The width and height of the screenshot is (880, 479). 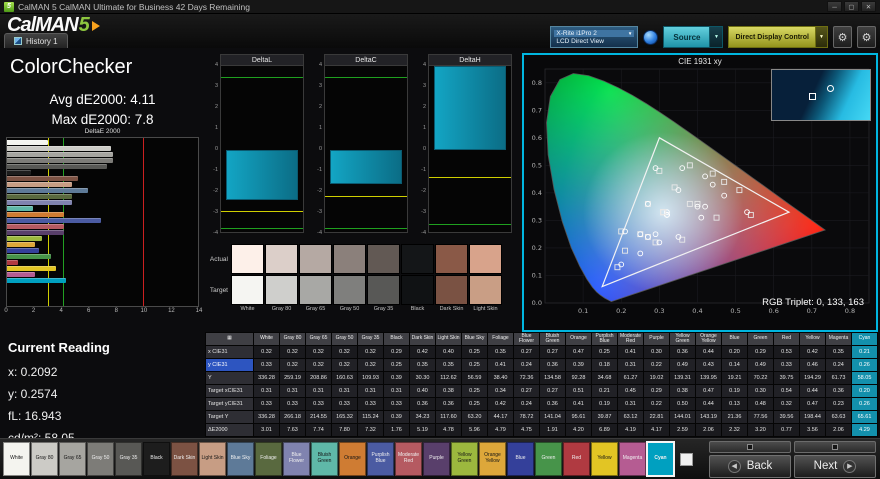 What do you see at coordinates (156, 459) in the screenshot?
I see `patch-button-black: Black` at bounding box center [156, 459].